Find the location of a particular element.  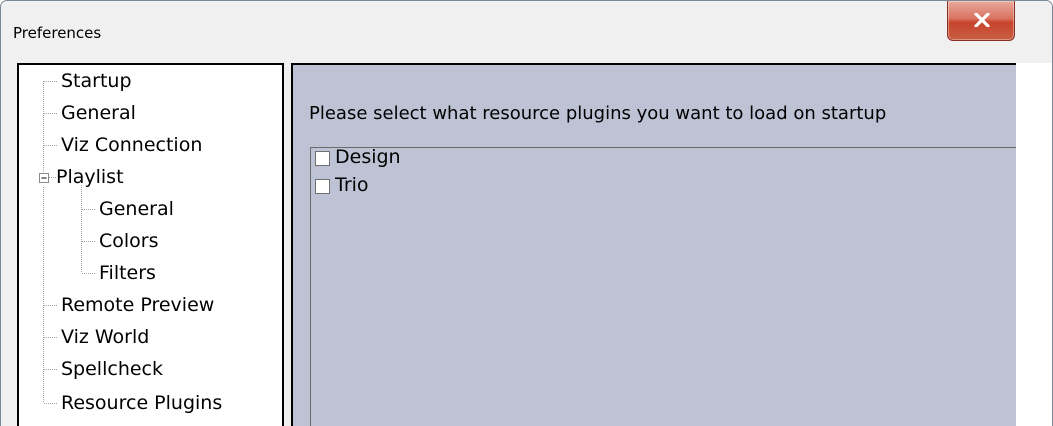

window-title: Preferences is located at coordinates (57, 33).